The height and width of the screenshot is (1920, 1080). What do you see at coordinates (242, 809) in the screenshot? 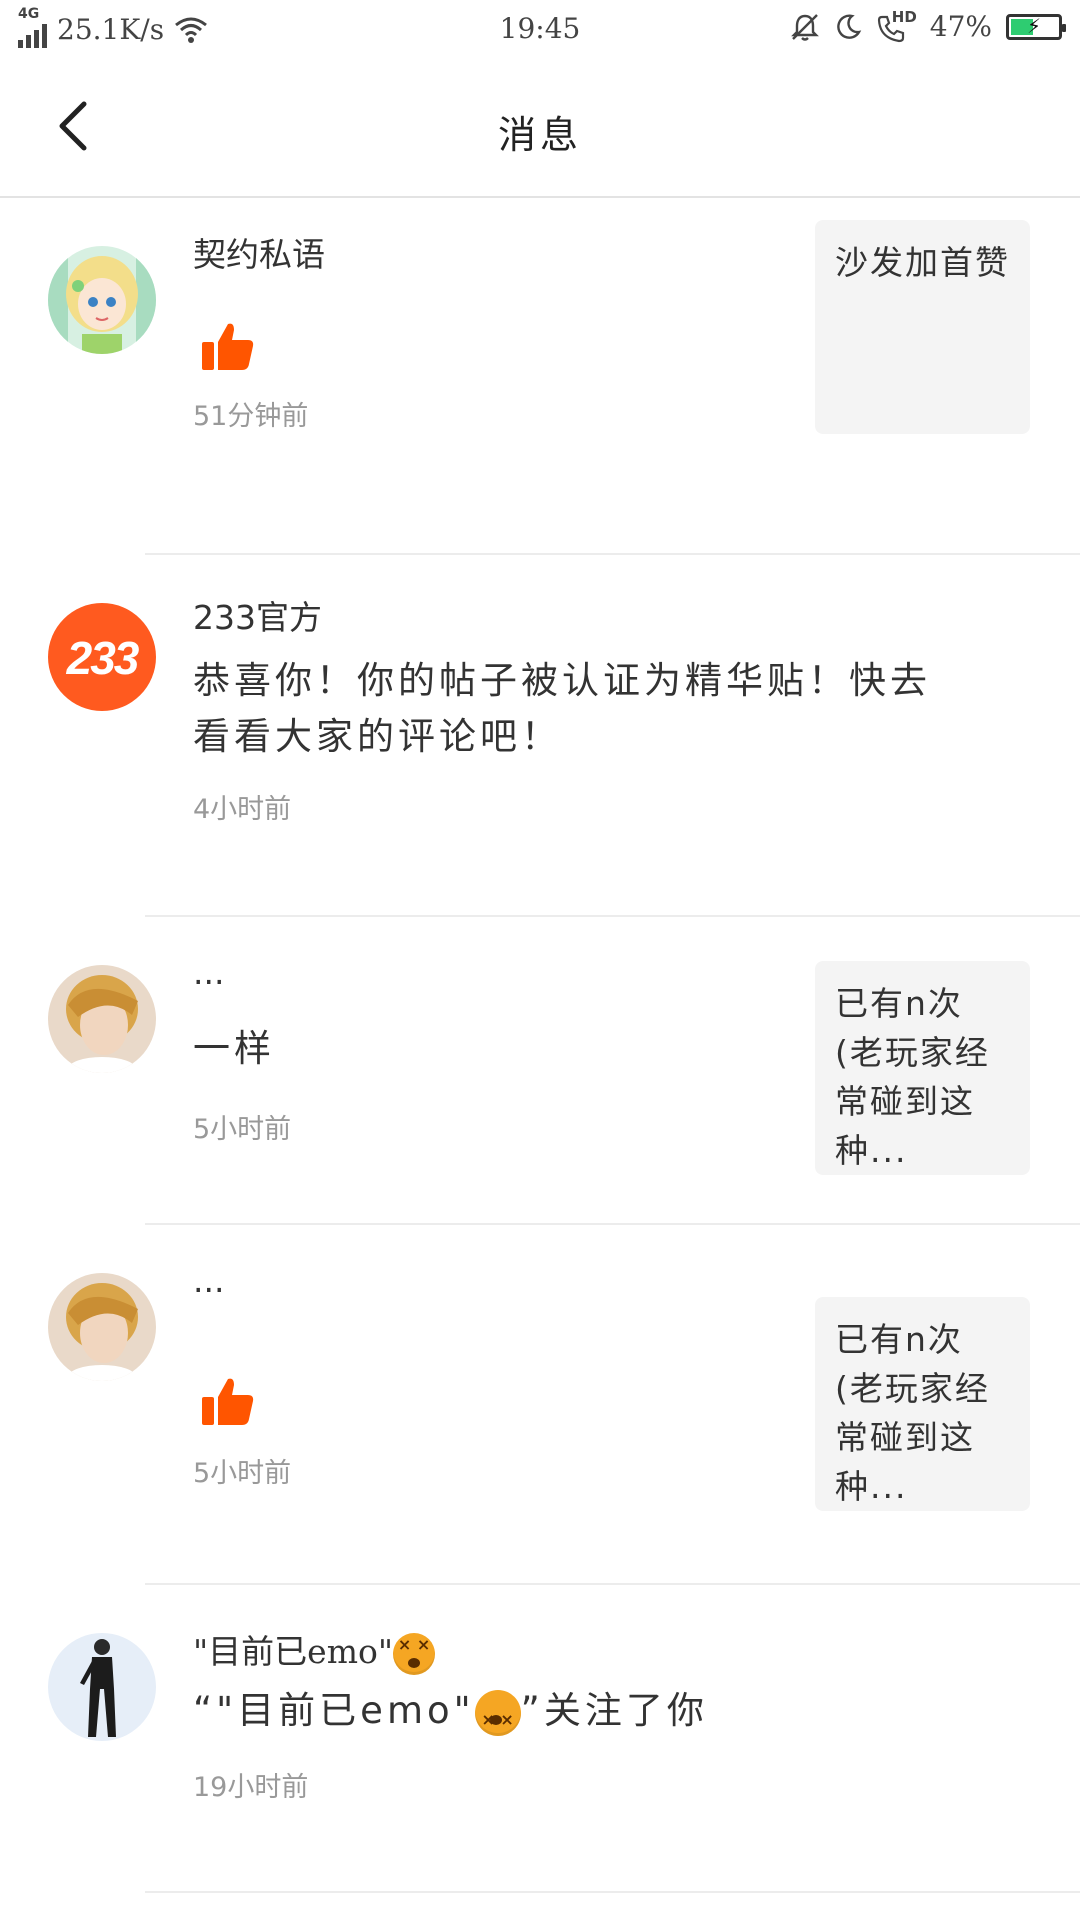
I see `timestamp: 4小时前` at bounding box center [242, 809].